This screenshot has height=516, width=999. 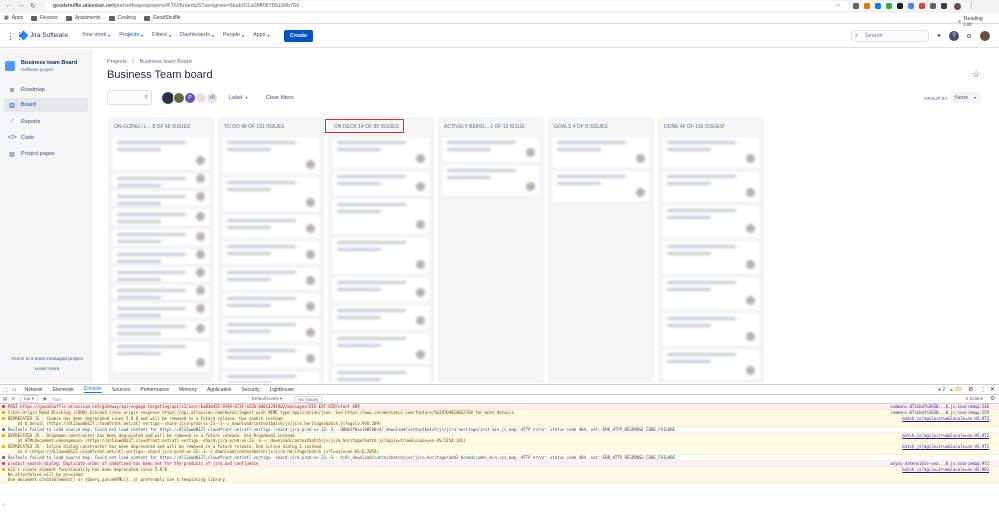 What do you see at coordinates (945, 435) in the screenshot?
I see `log-source-link: batch.js?agile=true&locale=en-US:972` at bounding box center [945, 435].